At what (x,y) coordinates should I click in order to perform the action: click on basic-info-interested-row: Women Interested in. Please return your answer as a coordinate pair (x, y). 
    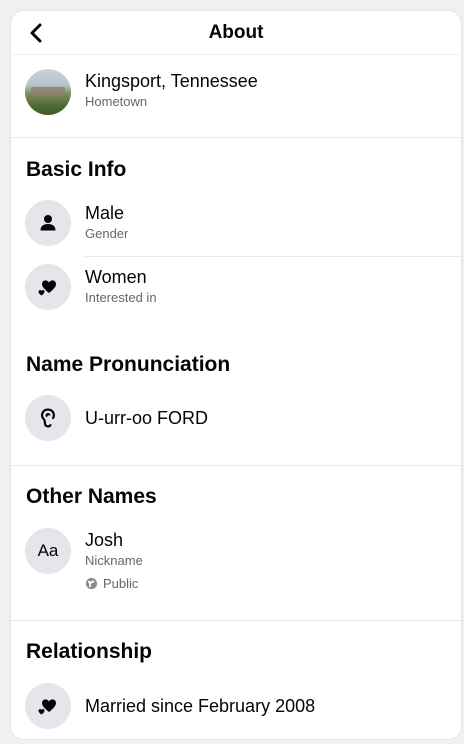
    Looking at the image, I should click on (91, 287).